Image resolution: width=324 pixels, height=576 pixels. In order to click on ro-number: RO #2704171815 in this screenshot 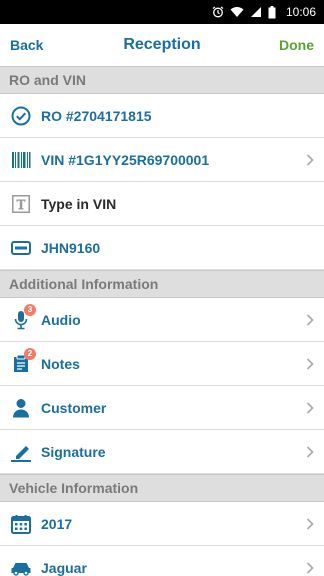, I will do `click(96, 115)`.